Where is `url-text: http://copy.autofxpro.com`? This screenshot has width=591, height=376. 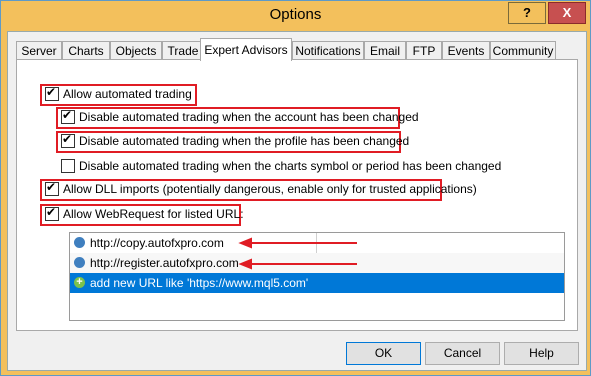
url-text: http://copy.autofxpro.com is located at coordinates (157, 243).